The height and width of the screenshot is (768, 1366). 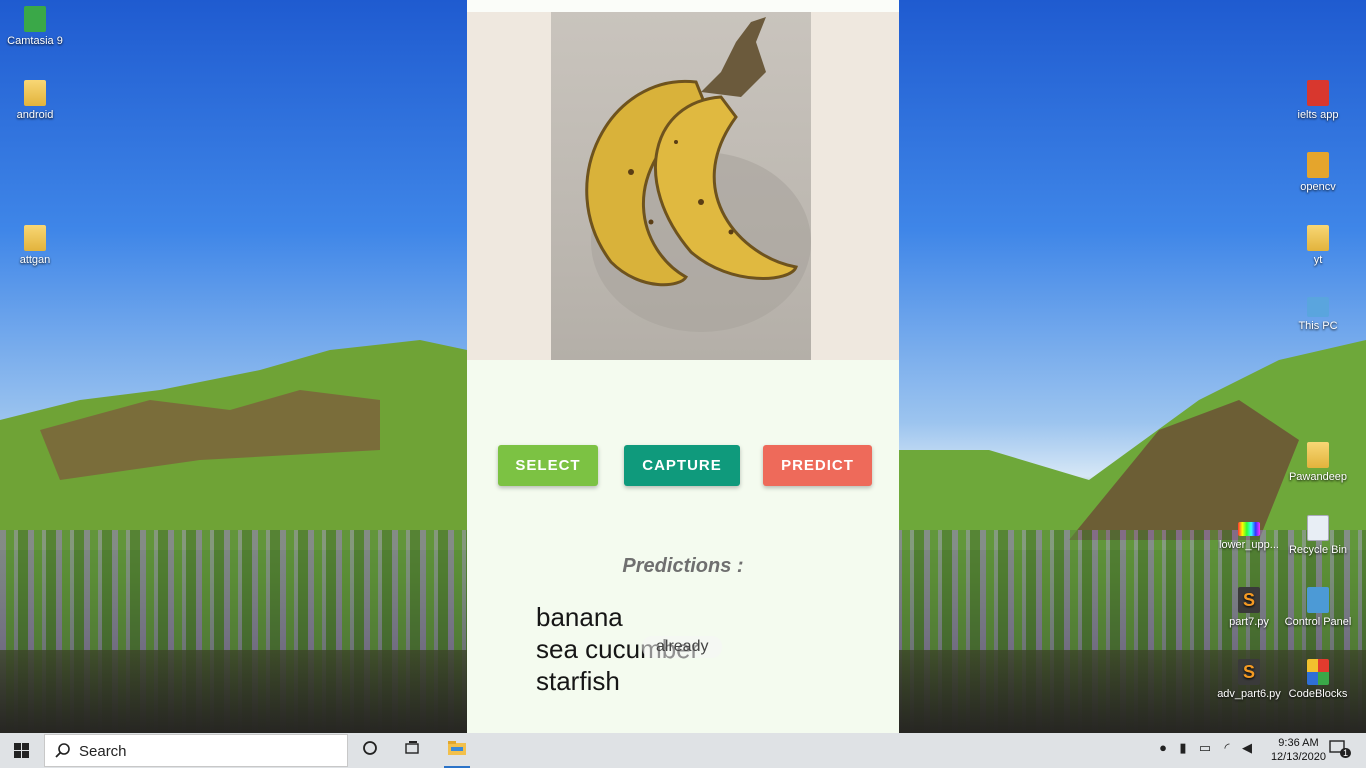 I want to click on predictions-title: Predictions :, so click(x=683, y=566).